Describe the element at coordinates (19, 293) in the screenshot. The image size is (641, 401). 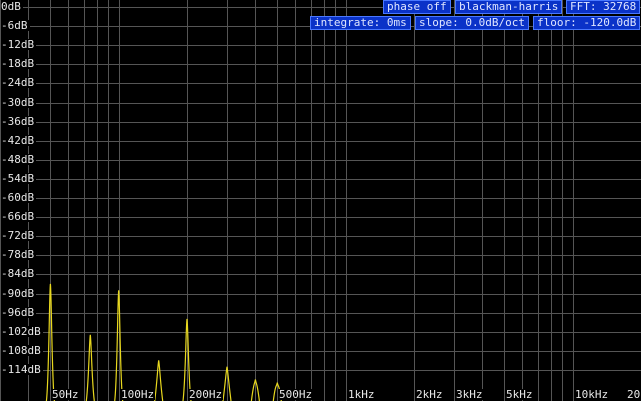
I see `y-tick-label: -90dB` at that location.